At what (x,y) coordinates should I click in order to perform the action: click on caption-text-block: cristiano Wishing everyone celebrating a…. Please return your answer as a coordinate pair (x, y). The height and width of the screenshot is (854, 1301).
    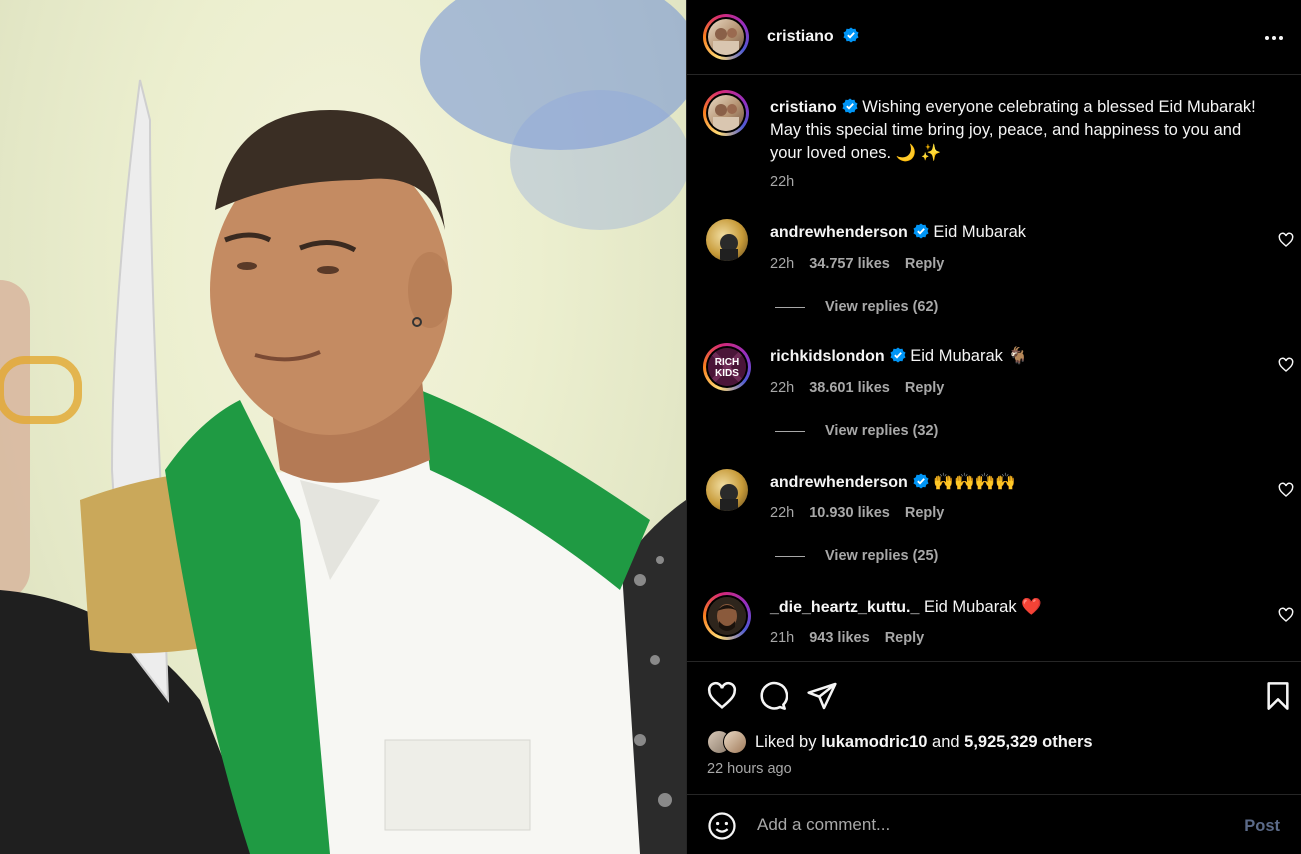
    Looking at the image, I should click on (1022, 130).